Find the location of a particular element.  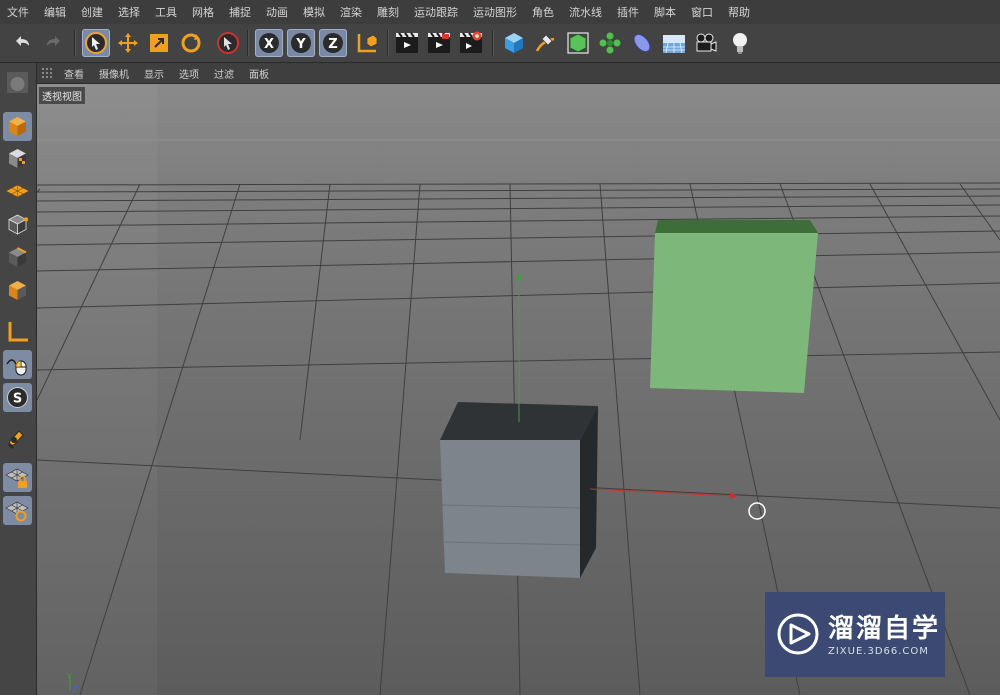

menu-select: 选择 is located at coordinates (129, 12).